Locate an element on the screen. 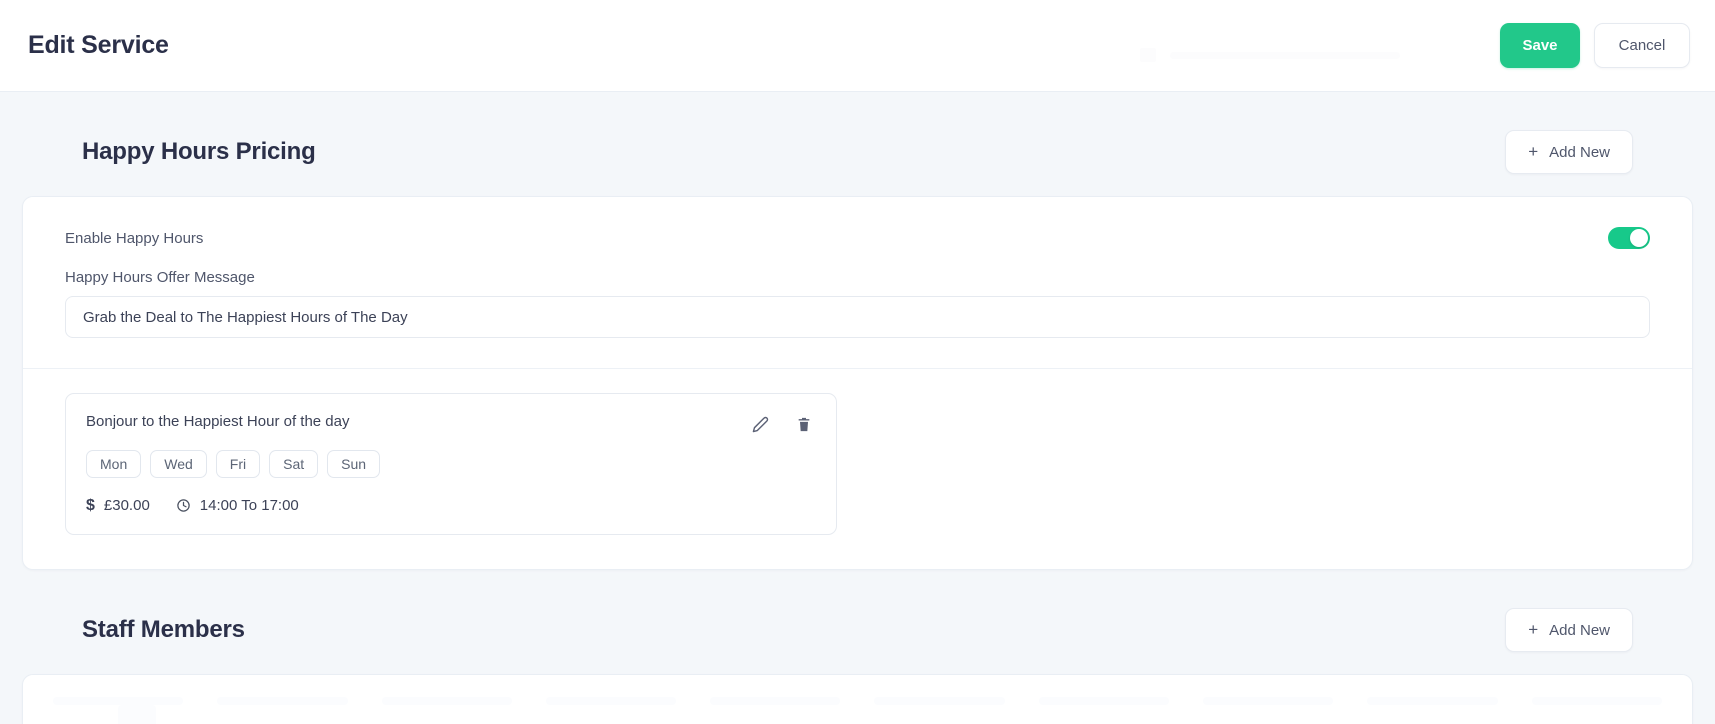  happy-hours-title: Happy Hours Pricing is located at coordinates (199, 151).